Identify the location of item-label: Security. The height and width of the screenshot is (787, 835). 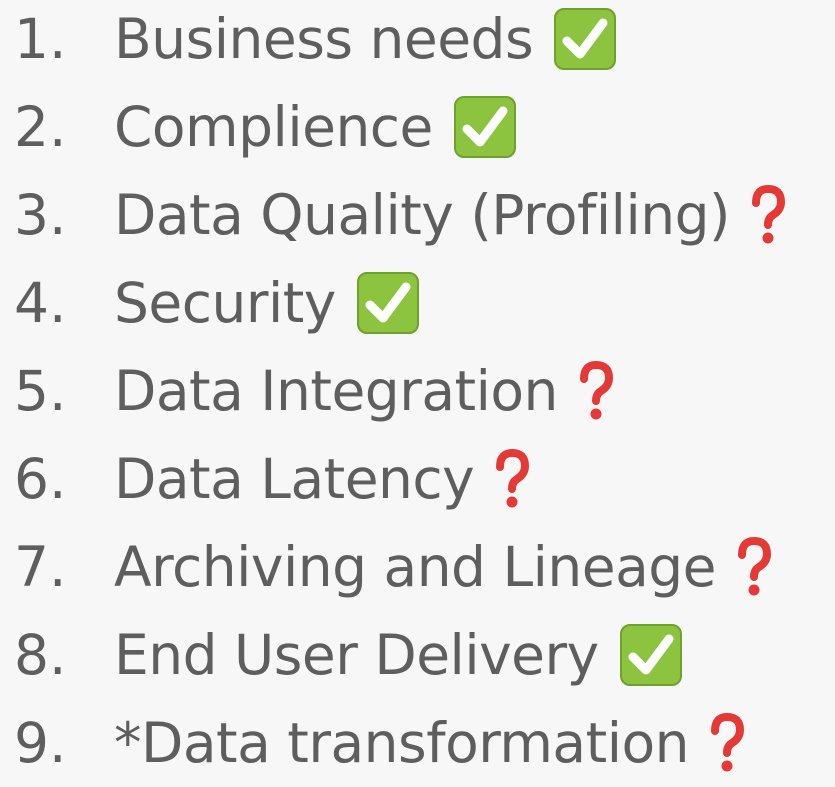
(225, 302).